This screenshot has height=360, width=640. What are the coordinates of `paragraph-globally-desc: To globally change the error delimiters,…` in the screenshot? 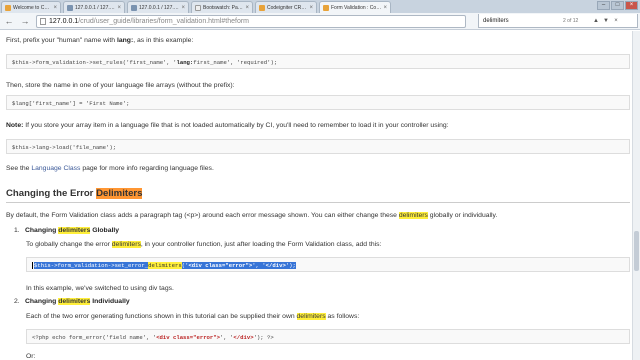 It's located at (204, 244).